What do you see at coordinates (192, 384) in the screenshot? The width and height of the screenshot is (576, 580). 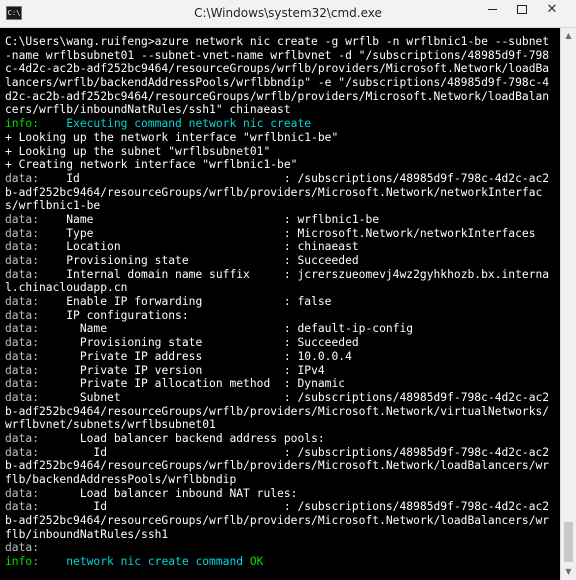 I see `console-line-text: Private IP allocation method : Dynamic` at bounding box center [192, 384].